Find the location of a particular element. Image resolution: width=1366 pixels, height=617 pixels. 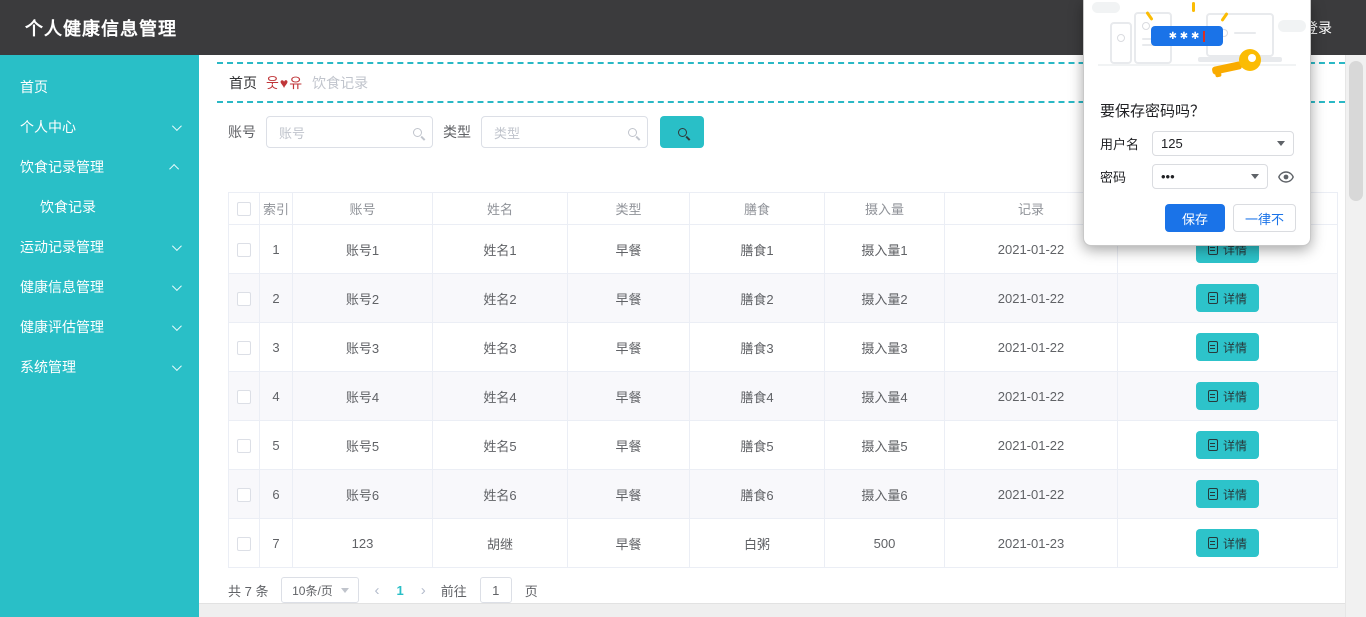

header-meal: 膳食 is located at coordinates (757, 208).